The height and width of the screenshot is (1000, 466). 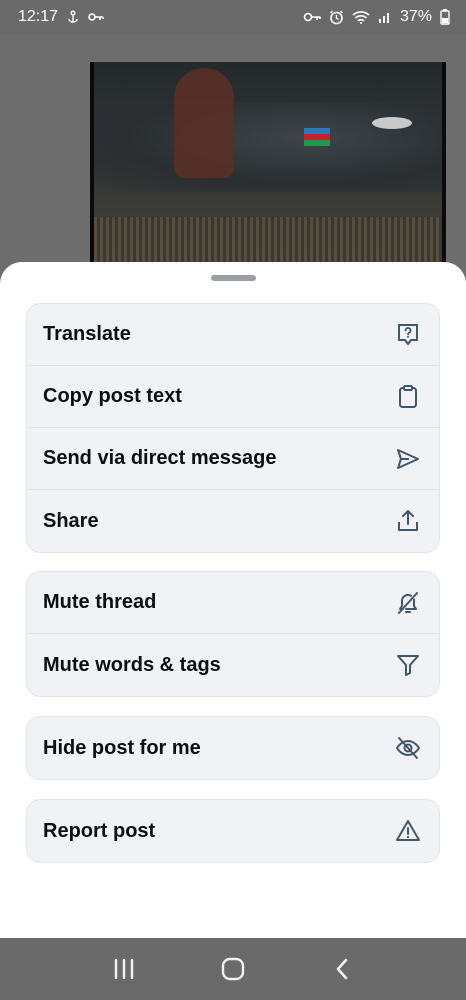 What do you see at coordinates (408, 521) in the screenshot?
I see `share-icon` at bounding box center [408, 521].